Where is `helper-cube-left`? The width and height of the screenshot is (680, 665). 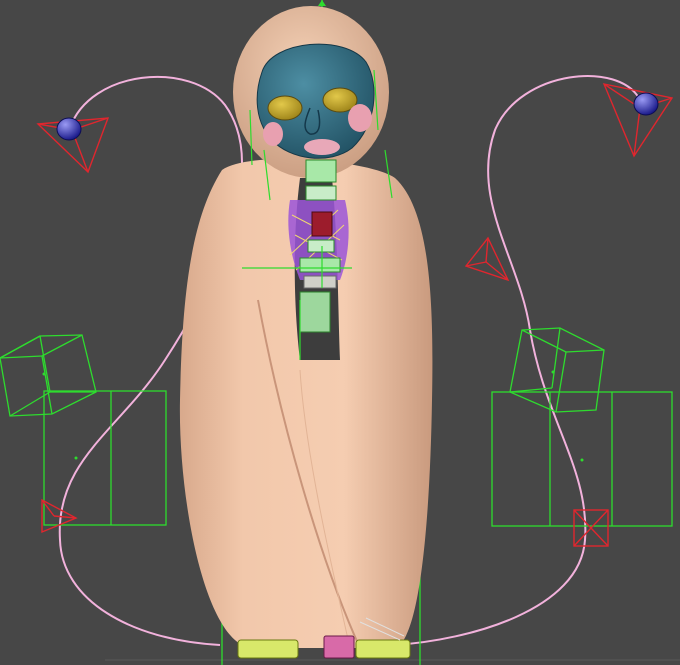 helper-cube-left is located at coordinates (48, 375).